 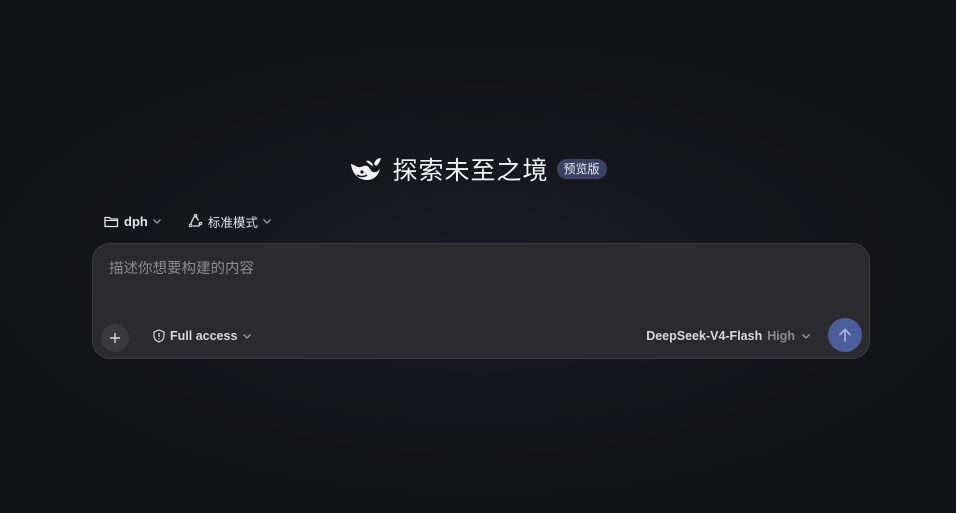 I want to click on mode-selector: 标准模式, so click(x=230, y=221).